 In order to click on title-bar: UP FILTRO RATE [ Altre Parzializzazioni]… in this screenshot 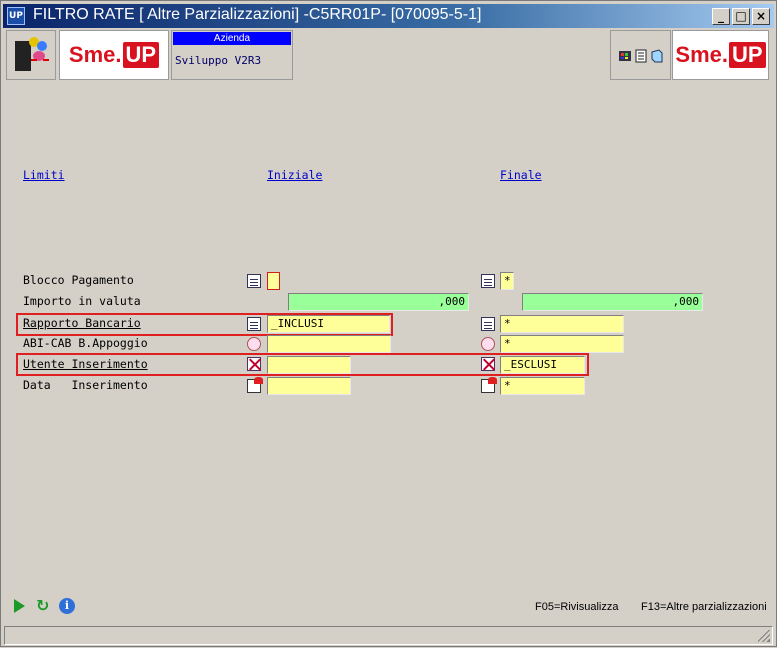, I will do `click(388, 16)`.